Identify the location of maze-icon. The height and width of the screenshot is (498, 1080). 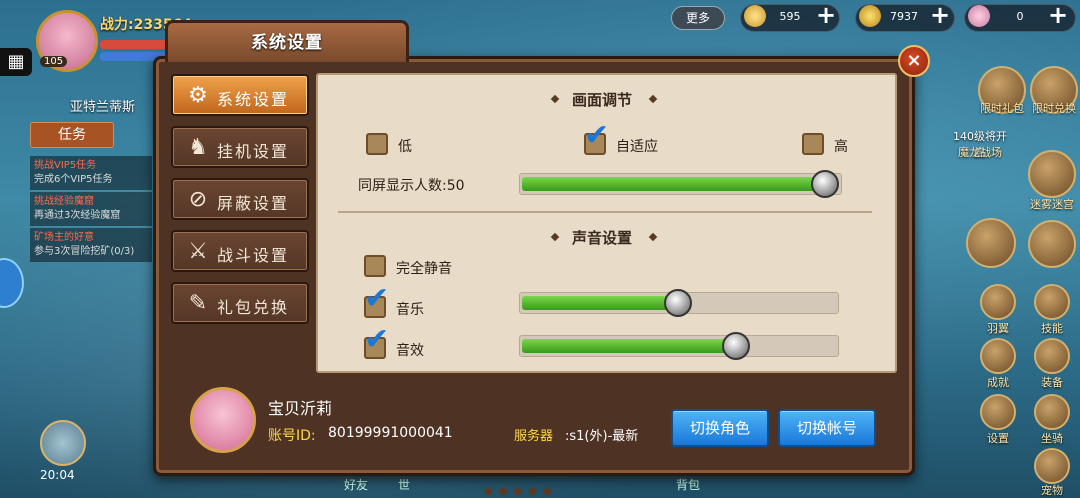
(1052, 174).